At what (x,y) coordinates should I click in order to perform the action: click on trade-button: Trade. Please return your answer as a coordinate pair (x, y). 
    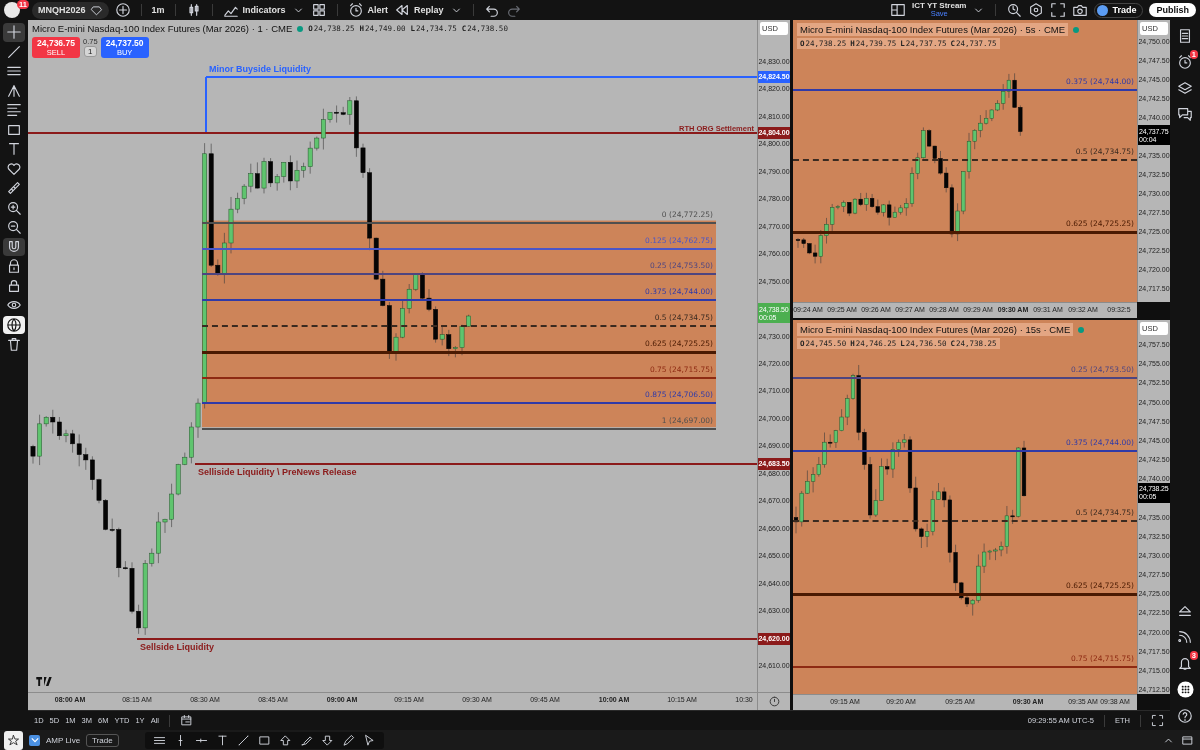
    Looking at the image, I should click on (102, 740).